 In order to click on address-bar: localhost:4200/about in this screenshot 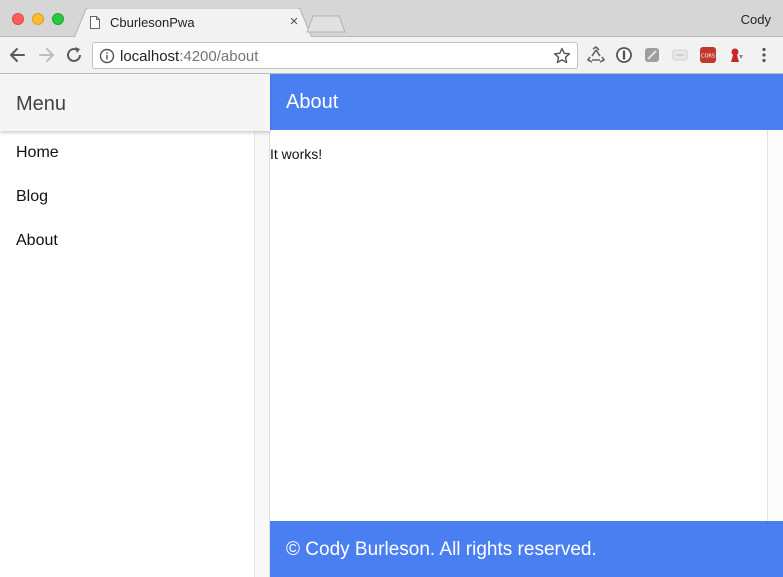, I will do `click(335, 55)`.